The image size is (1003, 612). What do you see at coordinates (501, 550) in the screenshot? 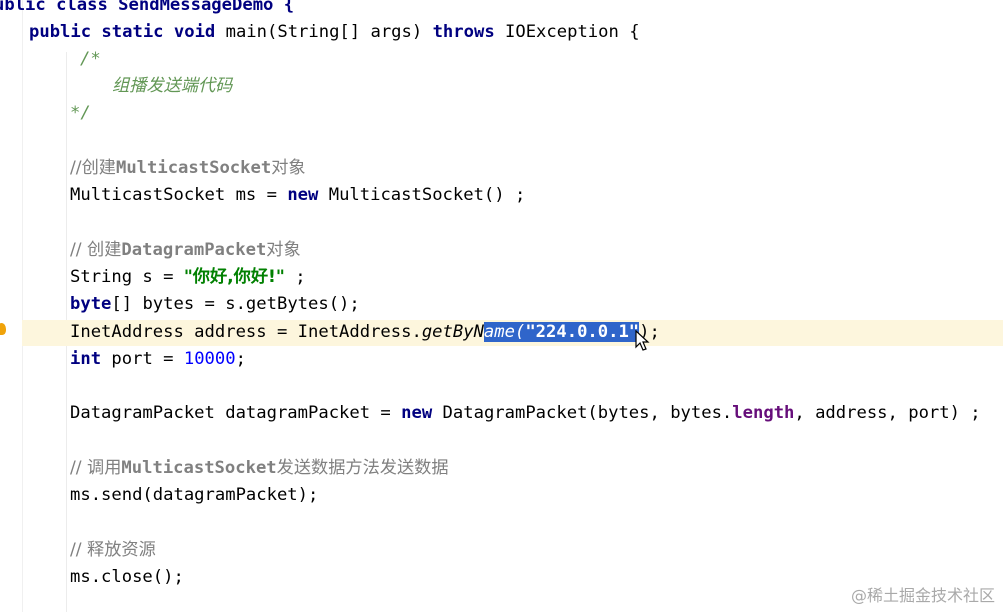
I see `code-line: // 释放资源` at bounding box center [501, 550].